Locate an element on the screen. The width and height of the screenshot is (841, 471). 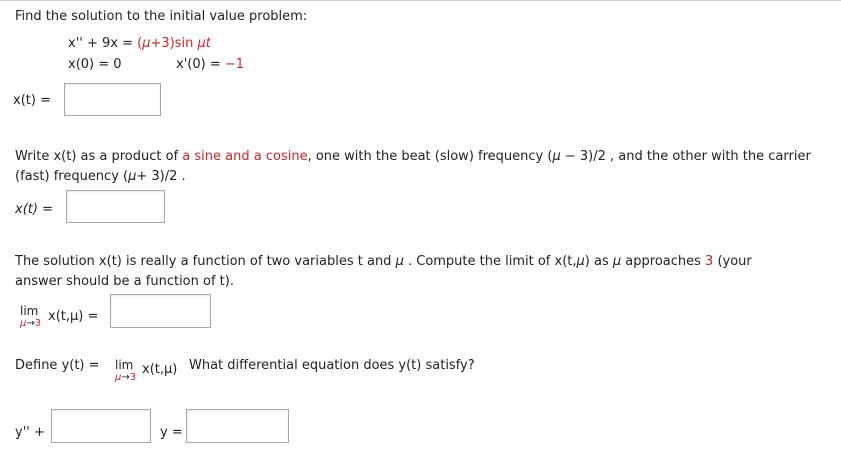
lim-word-2: lim is located at coordinates (124, 365).